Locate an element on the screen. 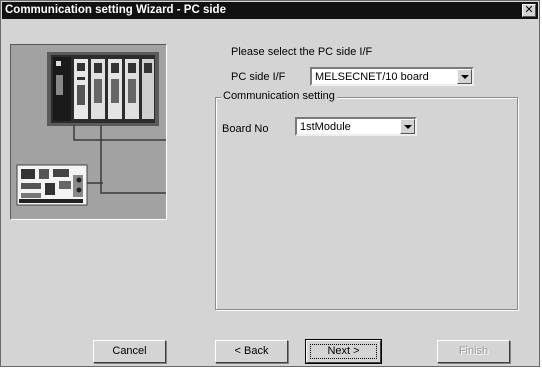  pc-board-illustration is located at coordinates (88, 132).